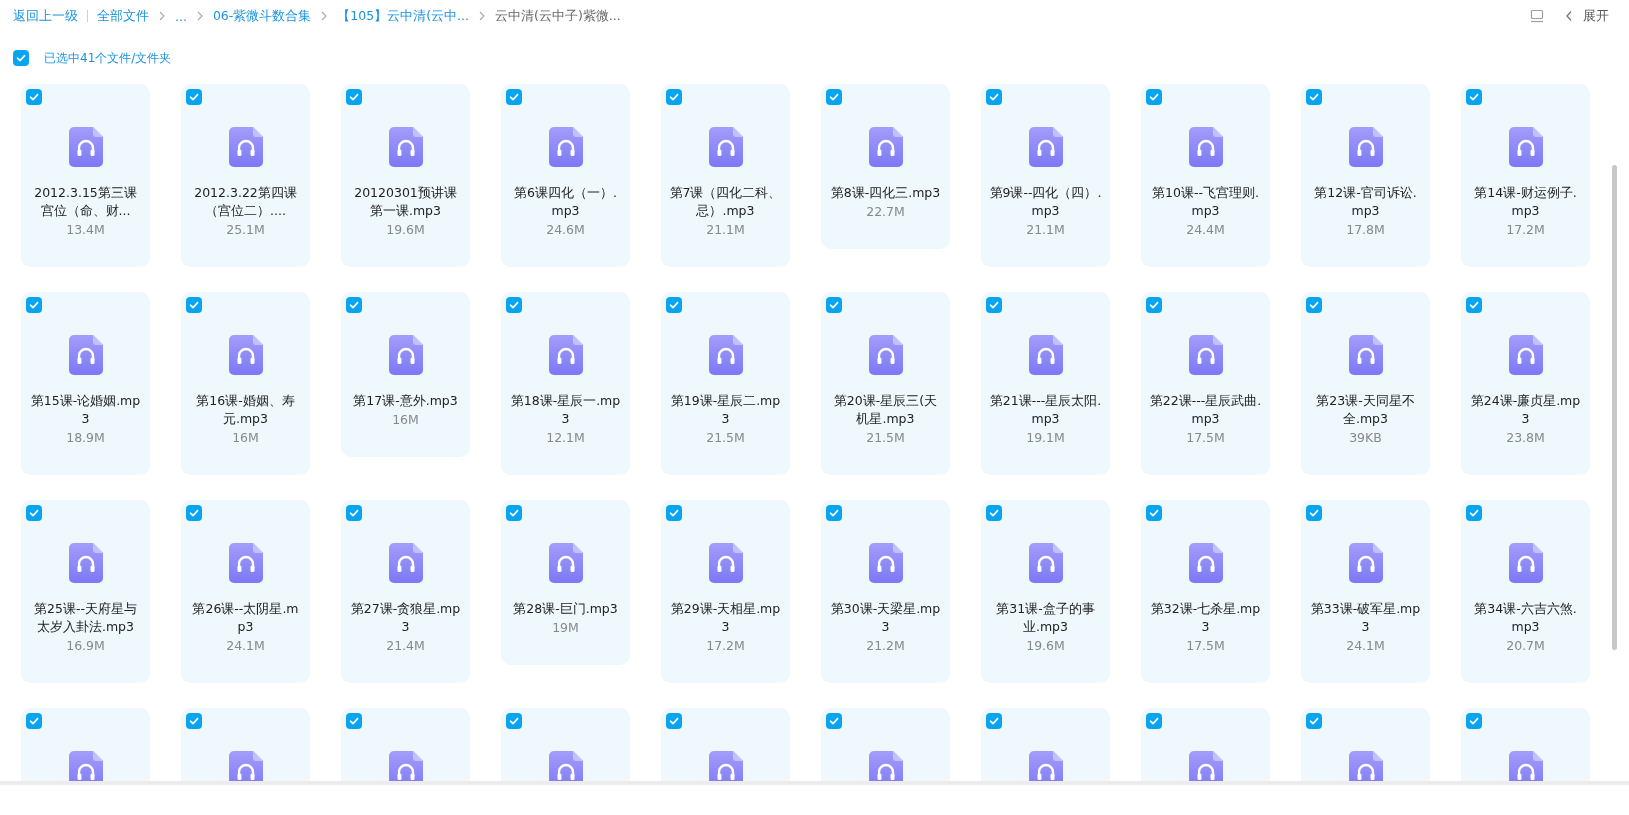 This screenshot has width=1629, height=815. What do you see at coordinates (1365, 591) in the screenshot?
I see `file-card: 第33课-破军星.mp3 24.1M` at bounding box center [1365, 591].